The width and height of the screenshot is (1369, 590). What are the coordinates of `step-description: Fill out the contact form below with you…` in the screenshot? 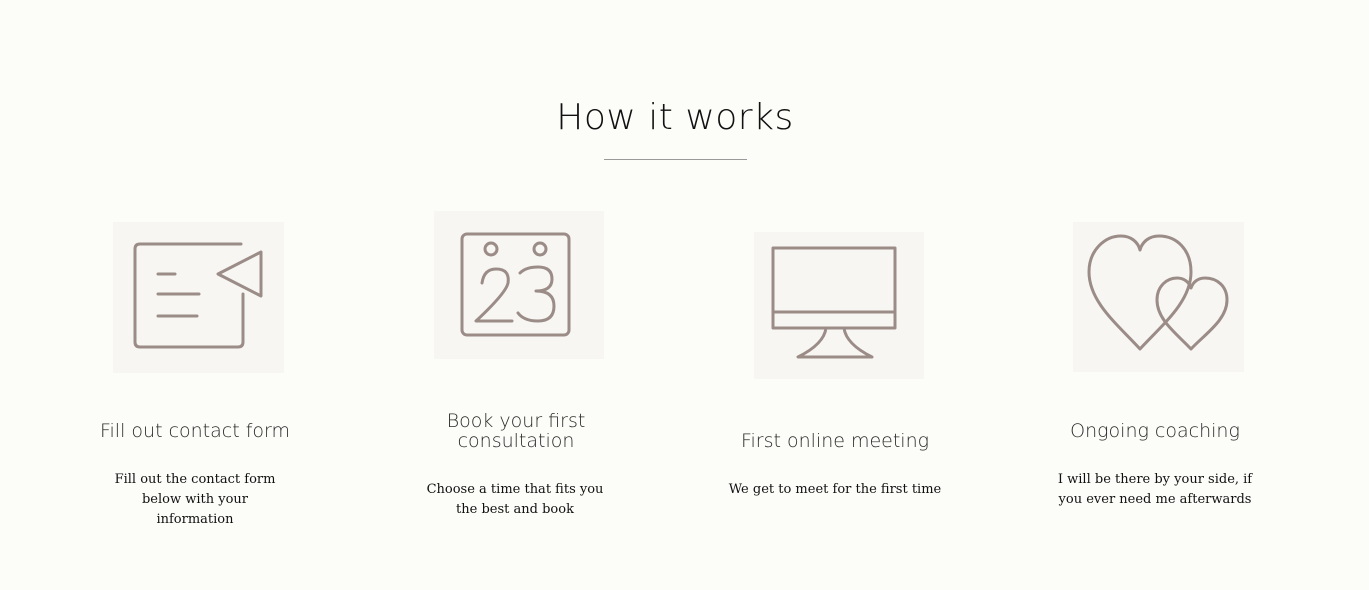 It's located at (195, 499).